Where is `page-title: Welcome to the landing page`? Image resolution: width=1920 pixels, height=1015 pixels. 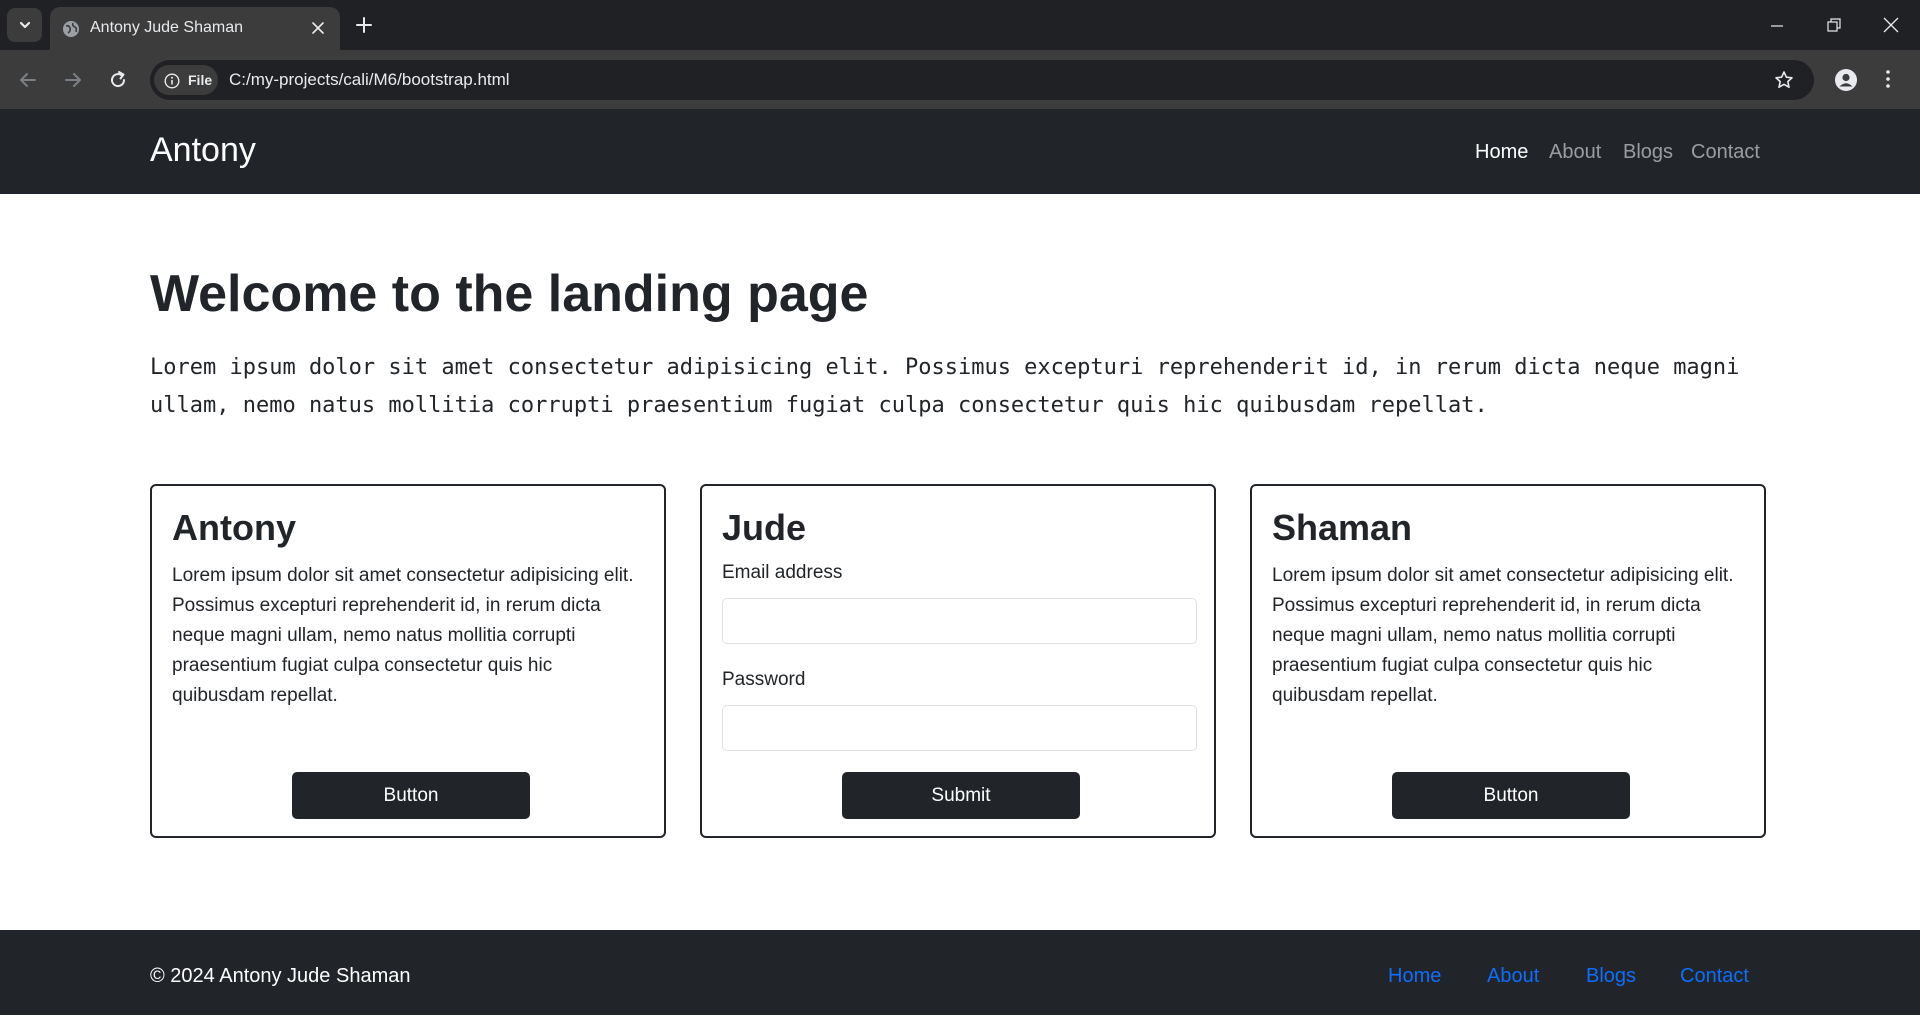 page-title: Welcome to the landing page is located at coordinates (509, 294).